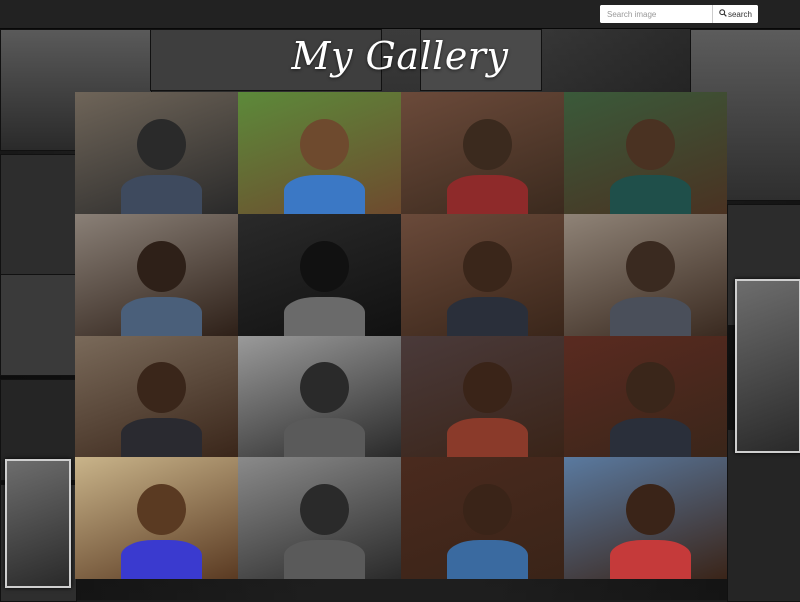 The image size is (800, 602). I want to click on search-form: search, so click(679, 14).